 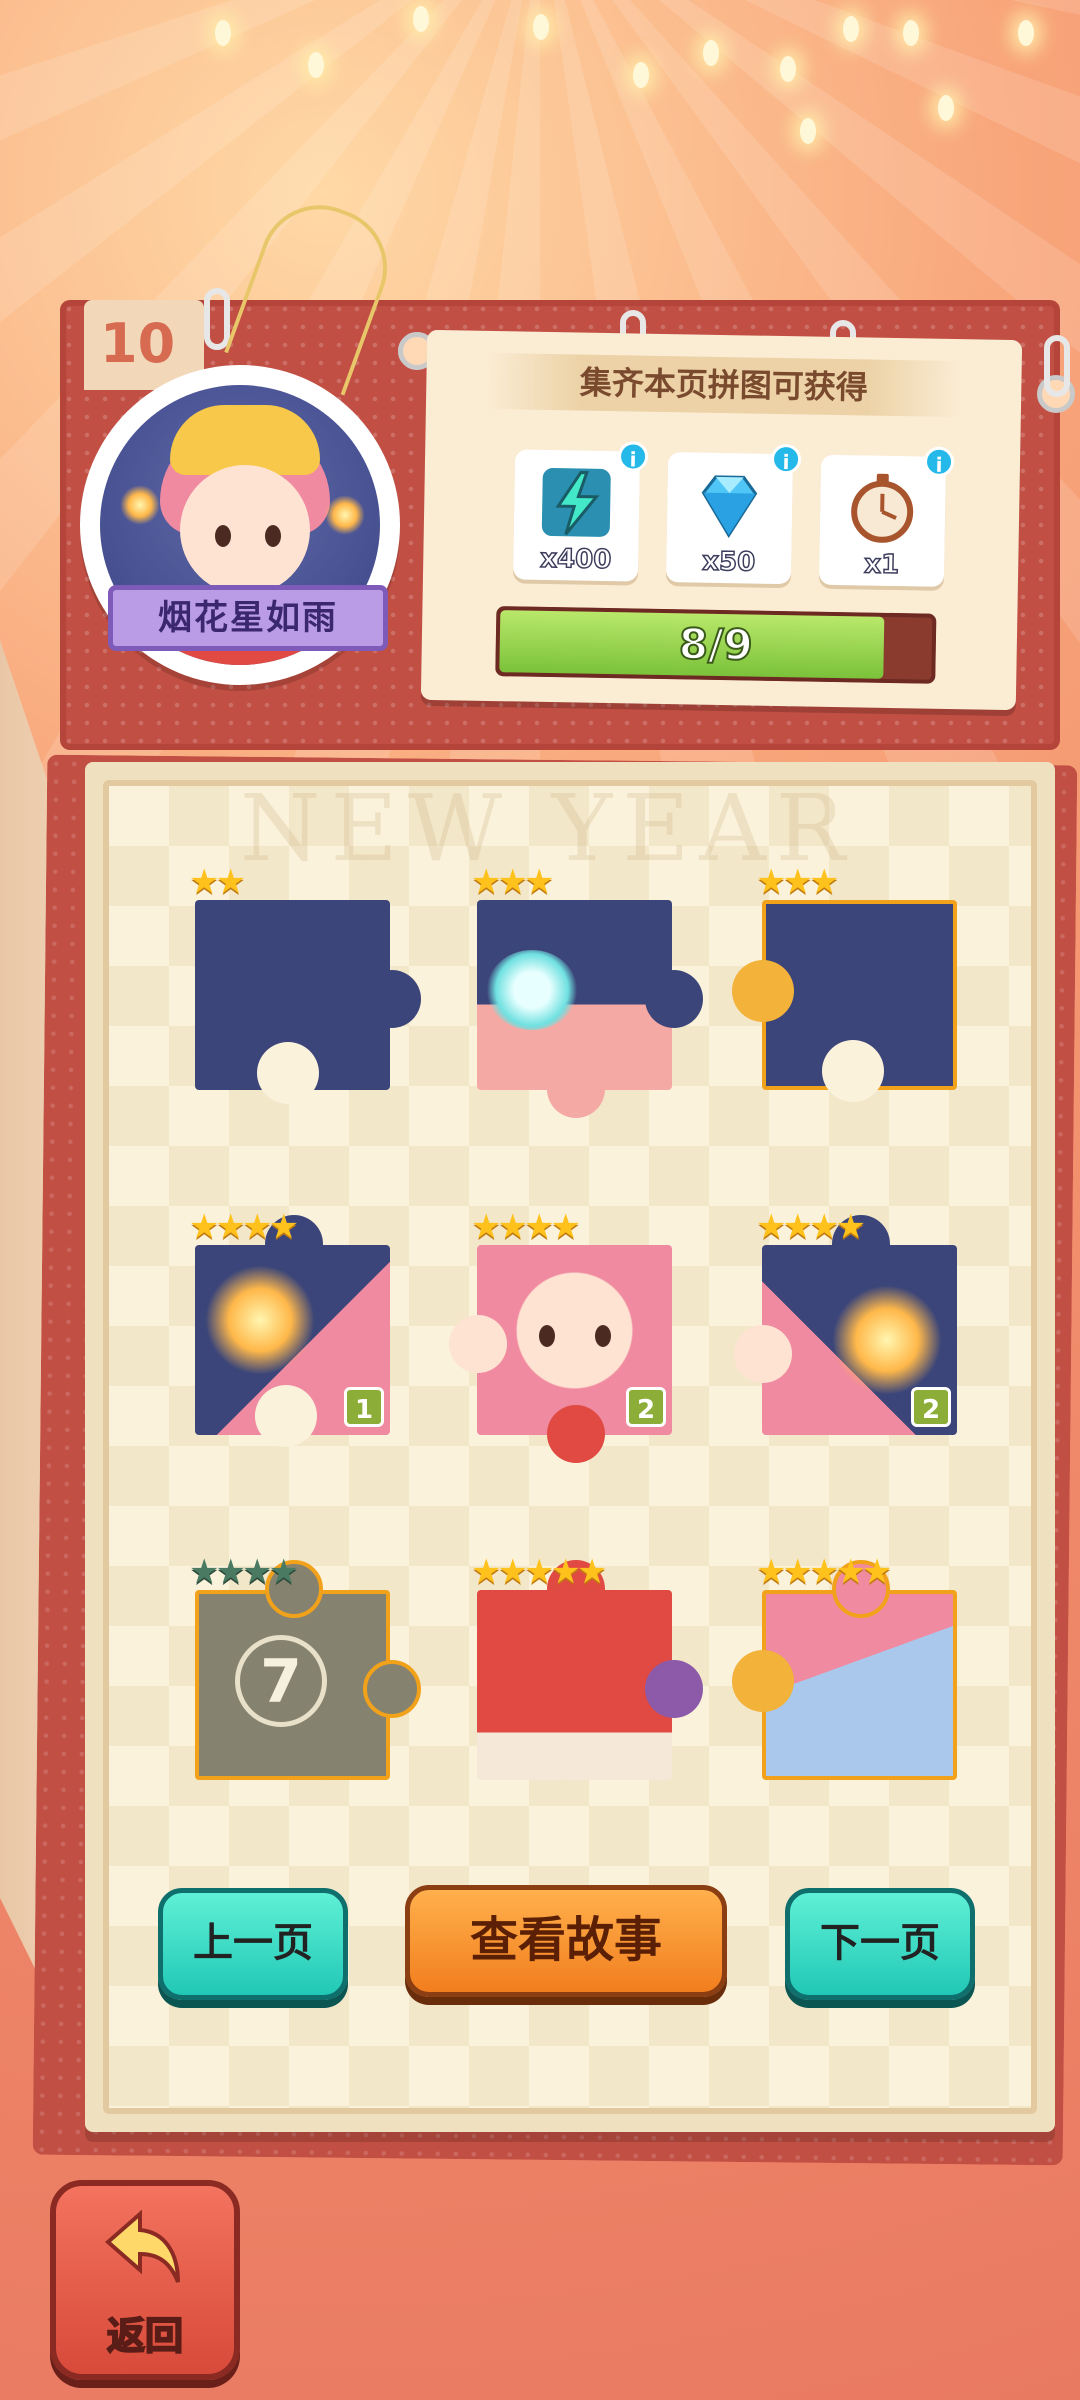 I want to click on return-arrow-icon, so click(x=142, y=2246).